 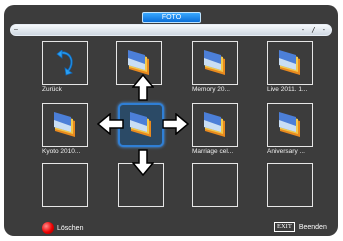 I want to click on progress-elapsed: –, so click(x=16, y=29).